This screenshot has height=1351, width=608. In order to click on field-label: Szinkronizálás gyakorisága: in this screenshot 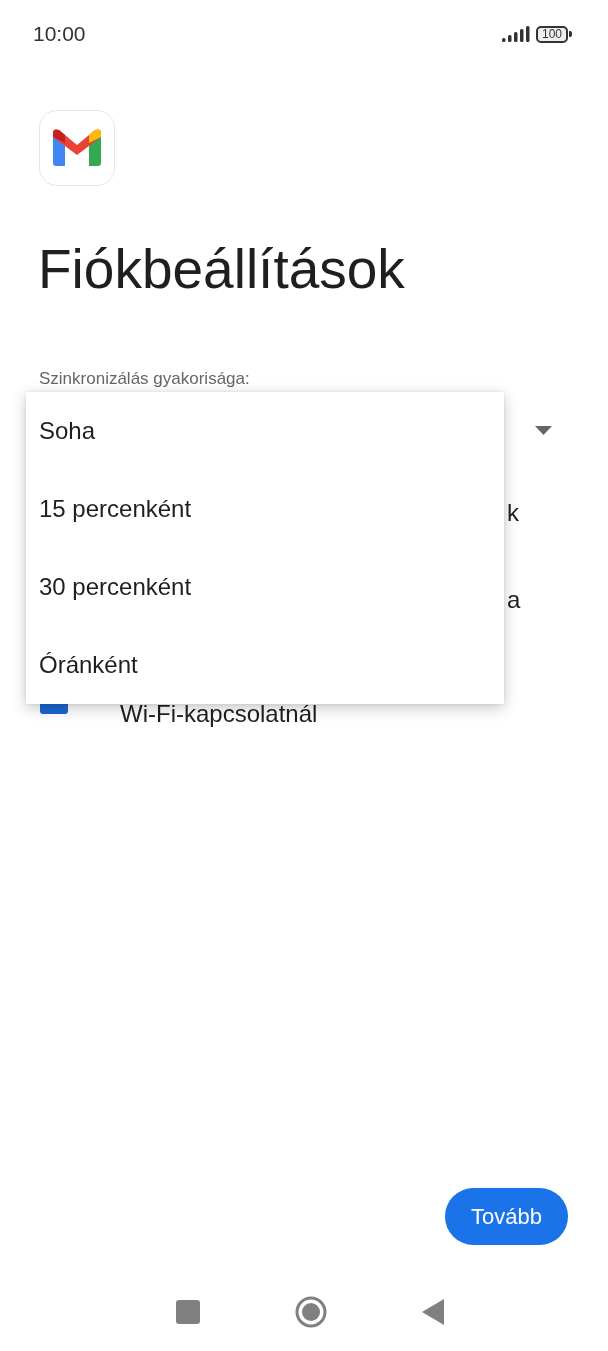, I will do `click(144, 379)`.